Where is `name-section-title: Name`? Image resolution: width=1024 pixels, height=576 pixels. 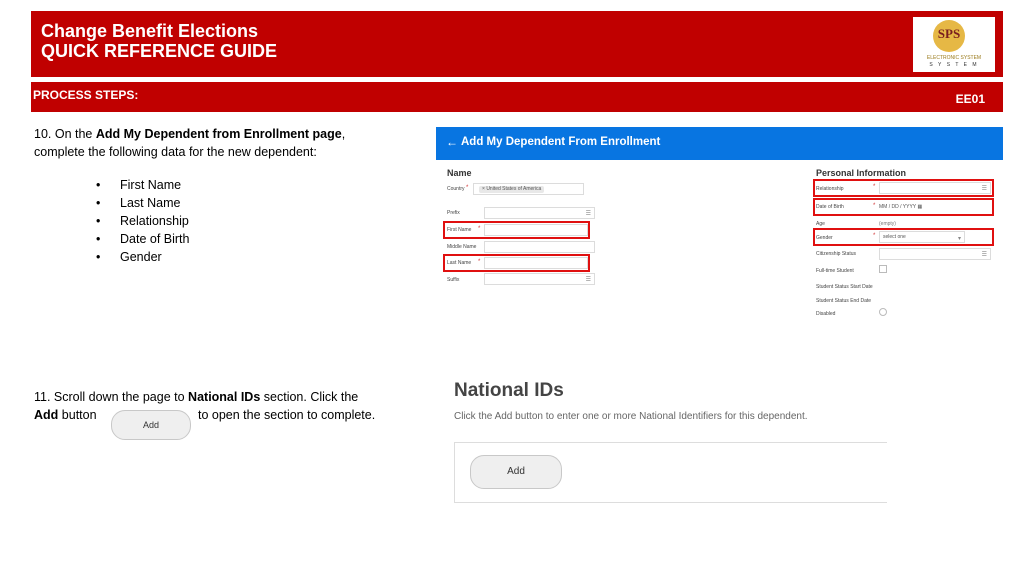
name-section-title: Name is located at coordinates (459, 173).